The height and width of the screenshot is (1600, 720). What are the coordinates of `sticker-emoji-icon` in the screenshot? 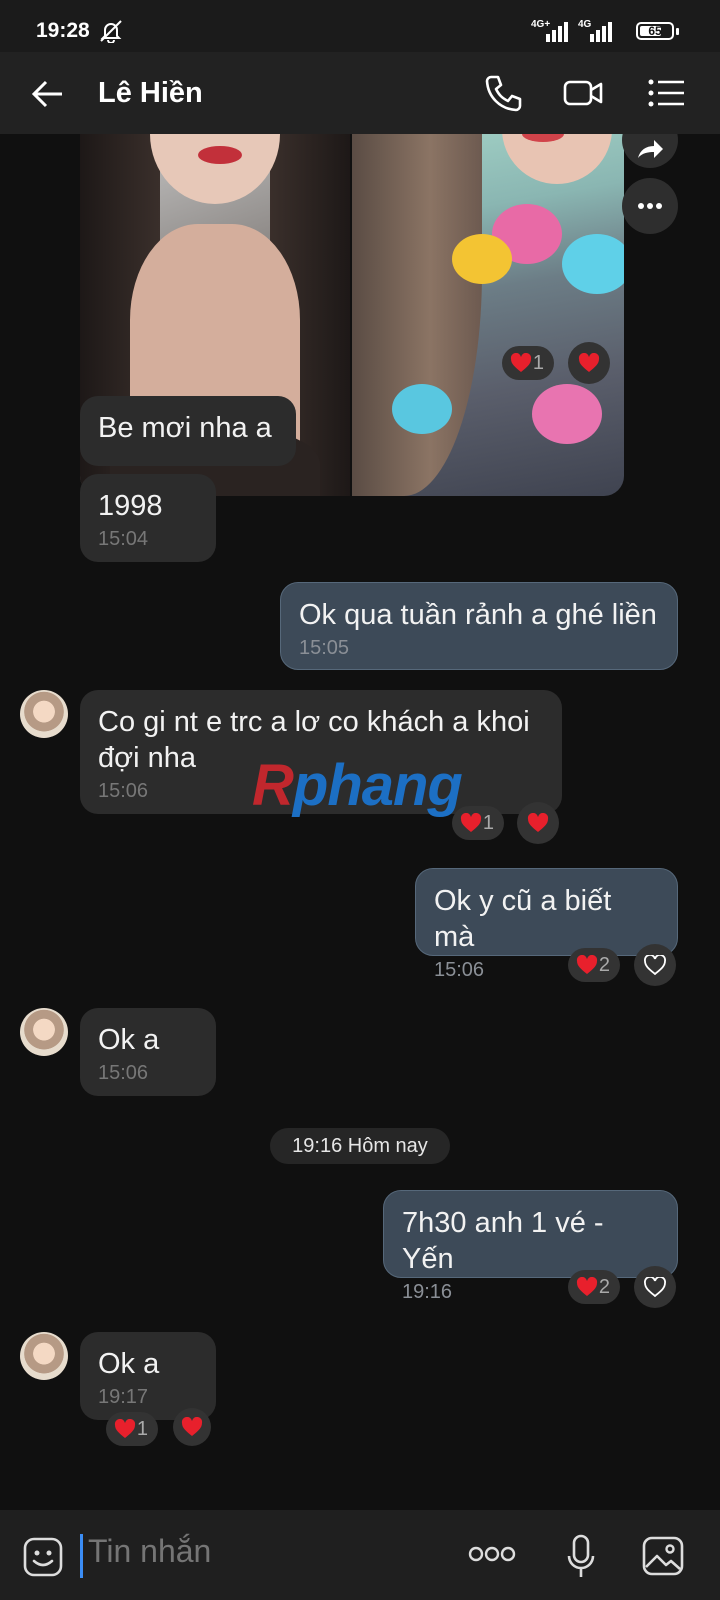 It's located at (43, 1557).